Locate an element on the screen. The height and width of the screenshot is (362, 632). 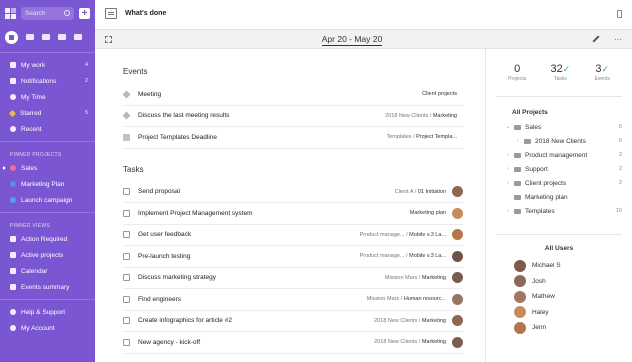
sidebar-item-label: Events summary is located at coordinates (45, 287).